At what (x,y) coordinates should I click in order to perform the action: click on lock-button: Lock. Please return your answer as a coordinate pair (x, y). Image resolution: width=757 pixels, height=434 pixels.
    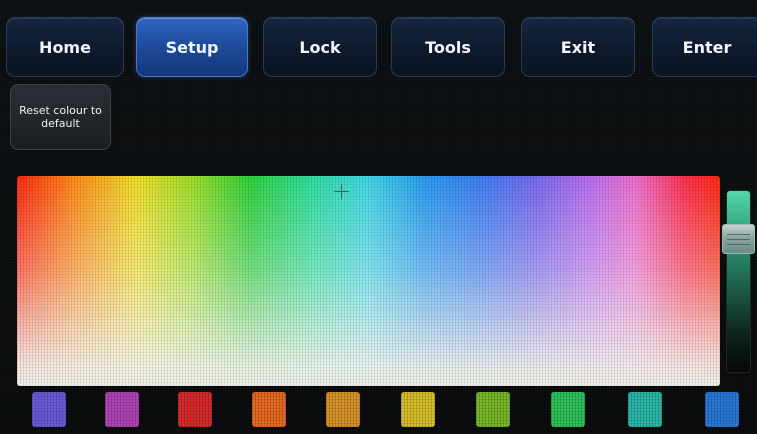
    Looking at the image, I should click on (320, 47).